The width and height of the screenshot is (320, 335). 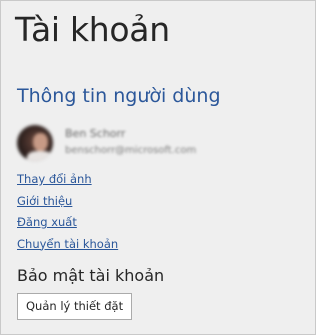 What do you see at coordinates (131, 150) in the screenshot?
I see `user-email: benschorr@microsoft.com` at bounding box center [131, 150].